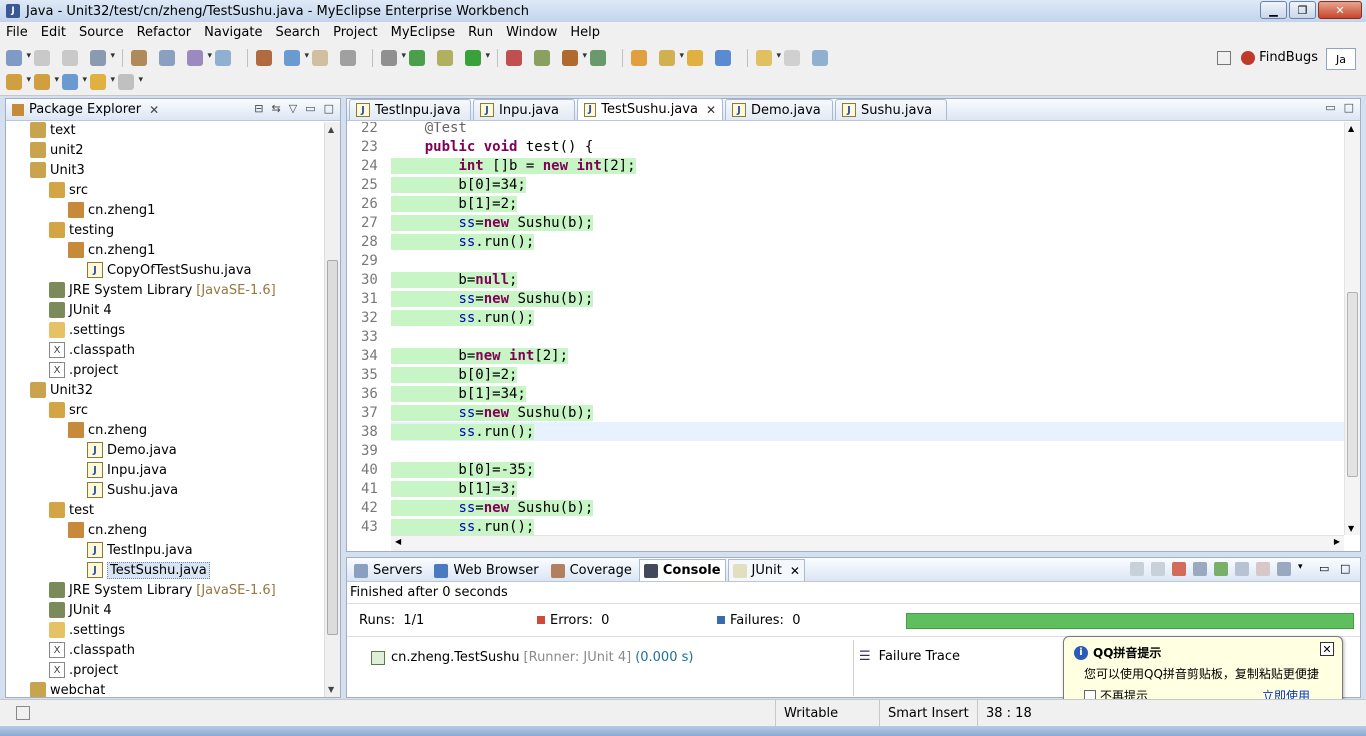 This screenshot has height=736, width=1366. I want to click on menu-refactor: Refactor, so click(164, 32).